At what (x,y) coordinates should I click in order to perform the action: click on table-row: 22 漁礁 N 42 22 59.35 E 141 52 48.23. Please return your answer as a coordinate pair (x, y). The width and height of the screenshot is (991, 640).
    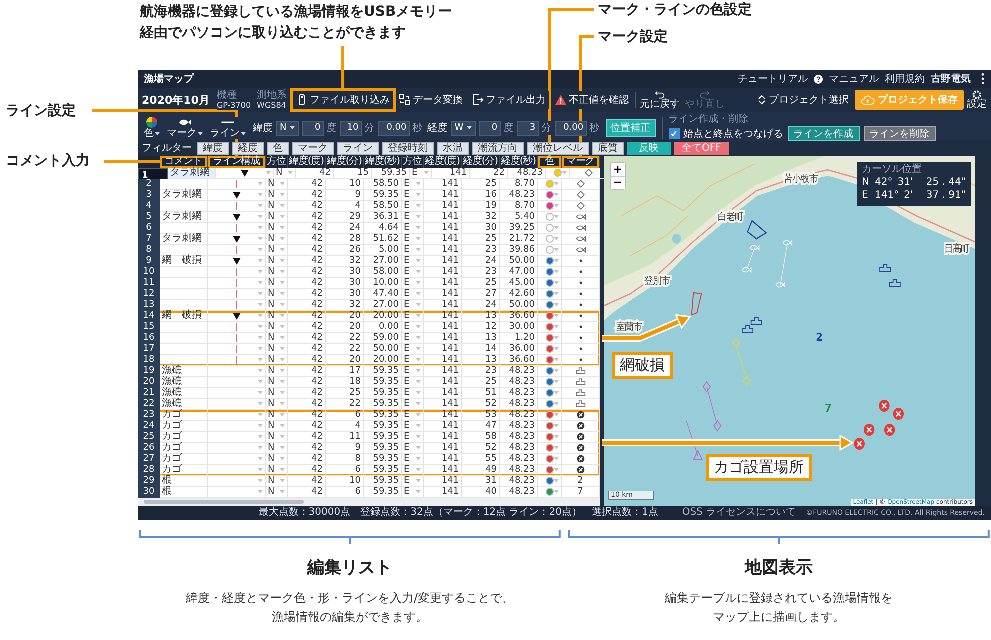
    Looking at the image, I should click on (369, 404).